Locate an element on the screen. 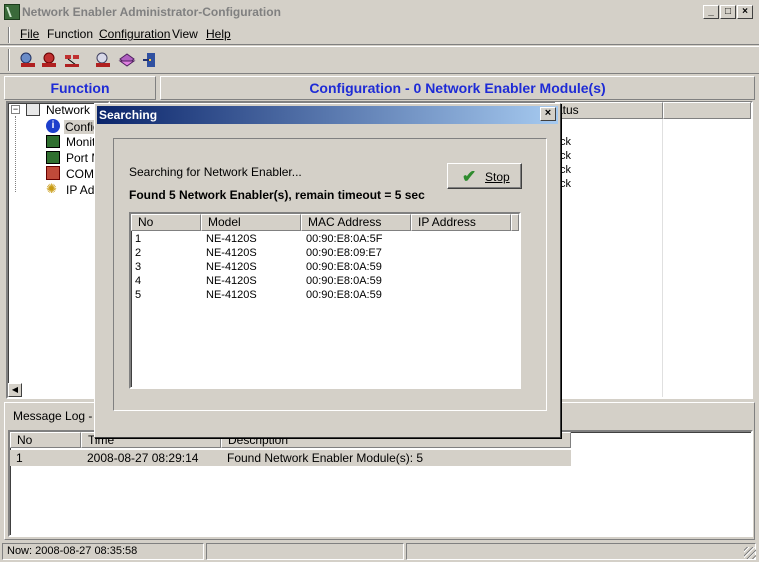 The height and width of the screenshot is (562, 759). menu-file: File is located at coordinates (29, 34).